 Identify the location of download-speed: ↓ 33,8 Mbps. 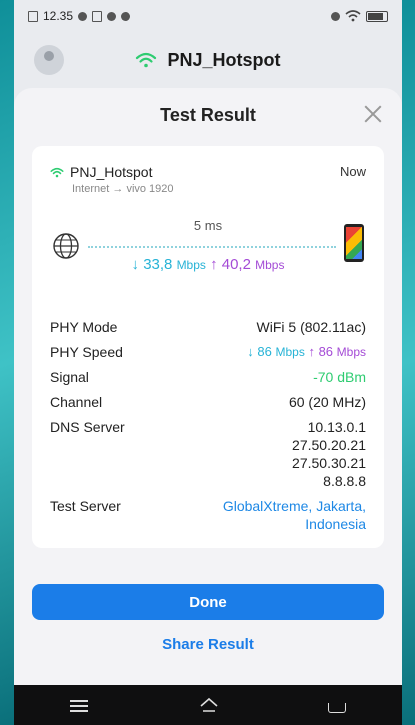
(171, 264).